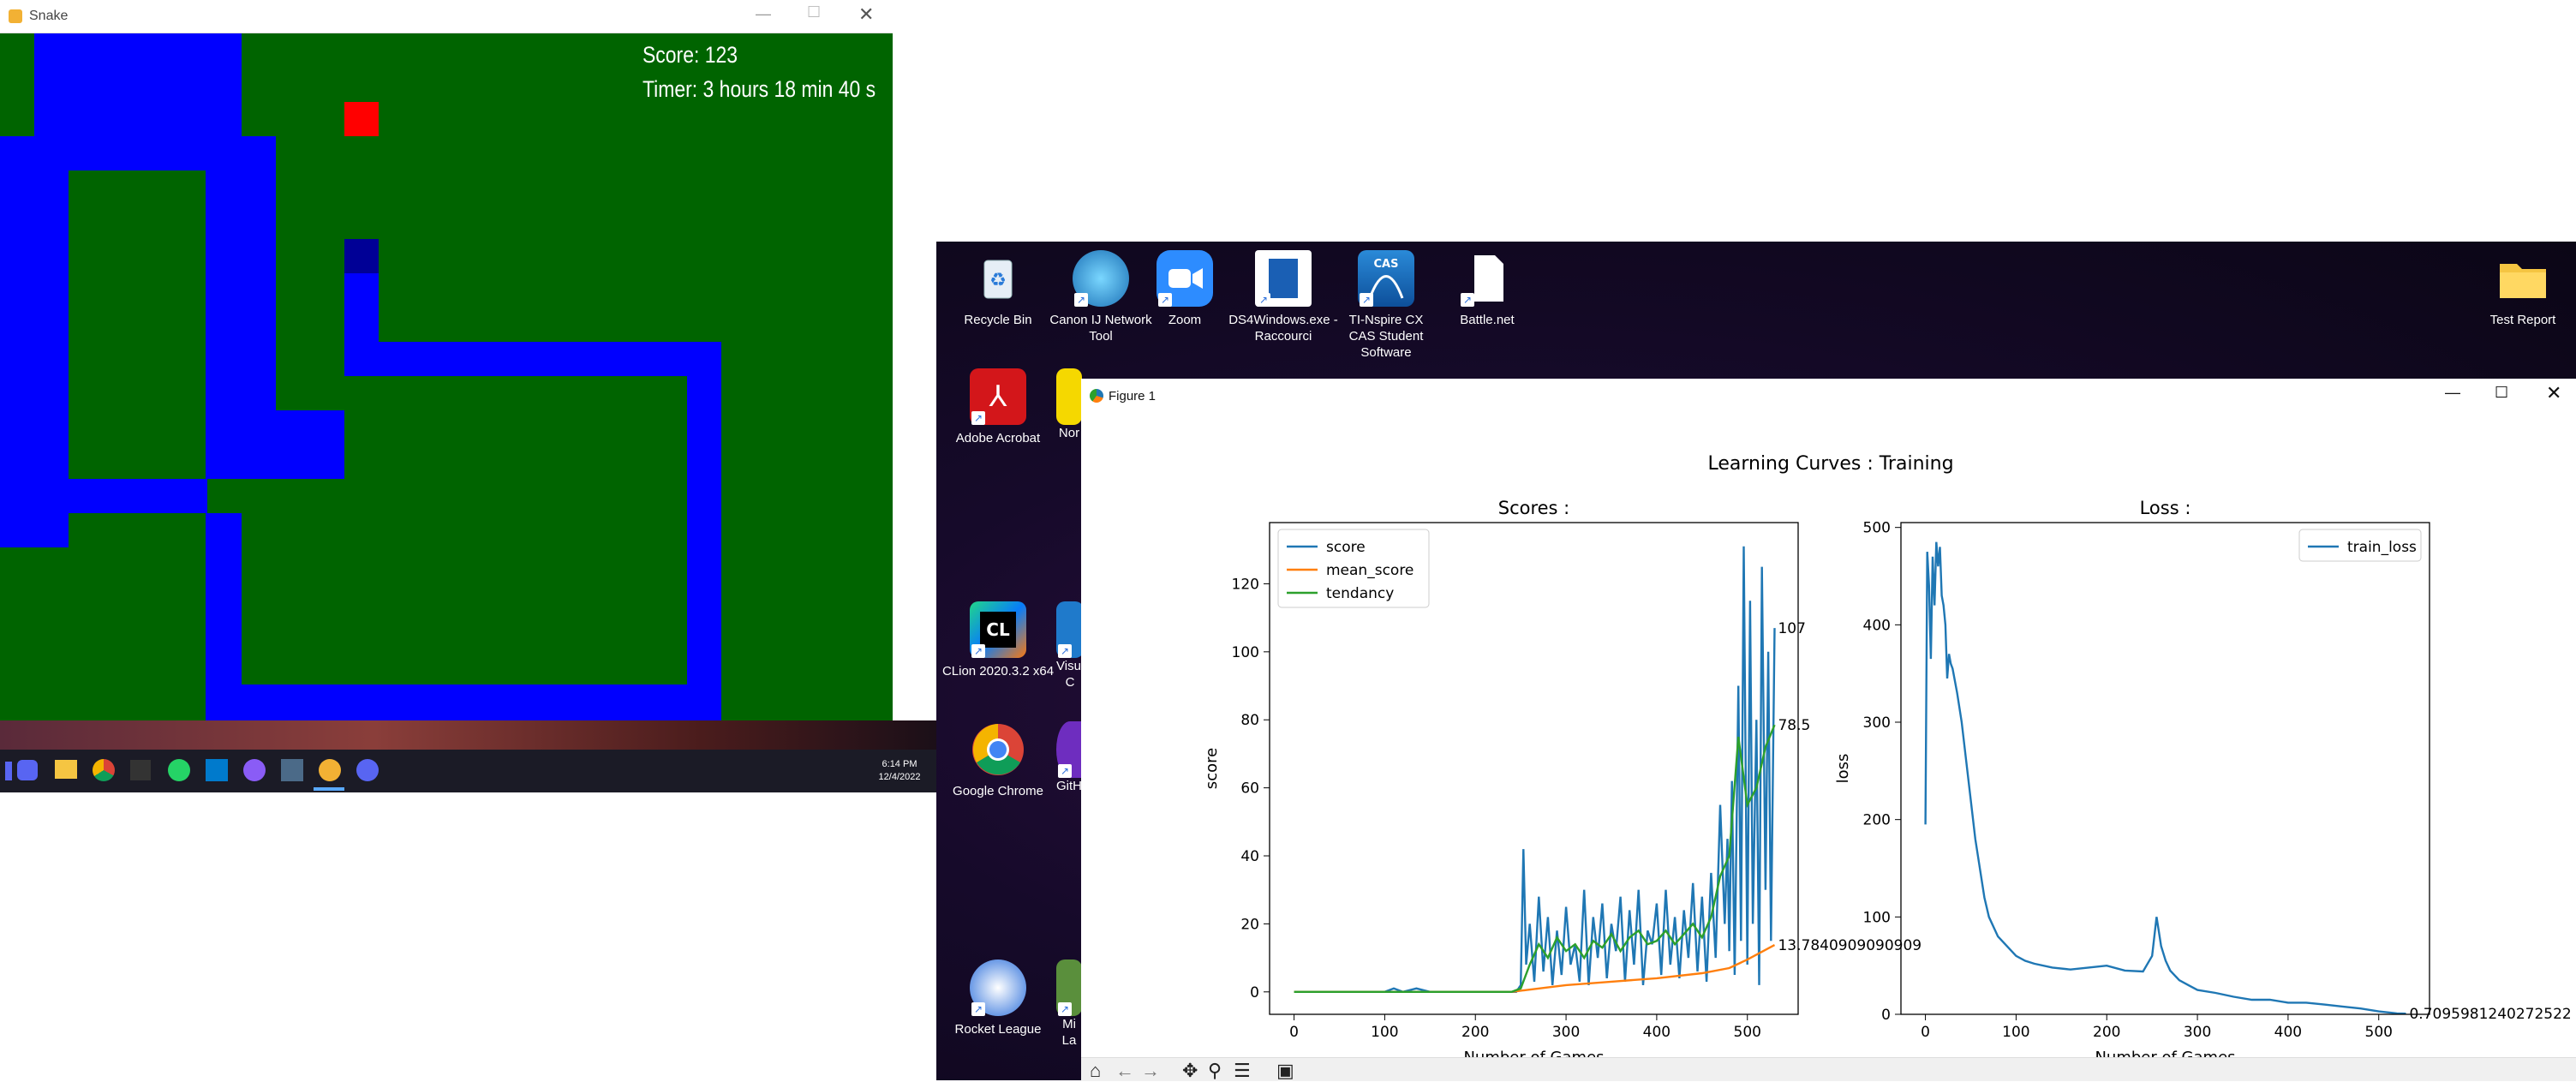 This screenshot has width=2576, height=1082. I want to click on python-game-icon, so click(292, 770).